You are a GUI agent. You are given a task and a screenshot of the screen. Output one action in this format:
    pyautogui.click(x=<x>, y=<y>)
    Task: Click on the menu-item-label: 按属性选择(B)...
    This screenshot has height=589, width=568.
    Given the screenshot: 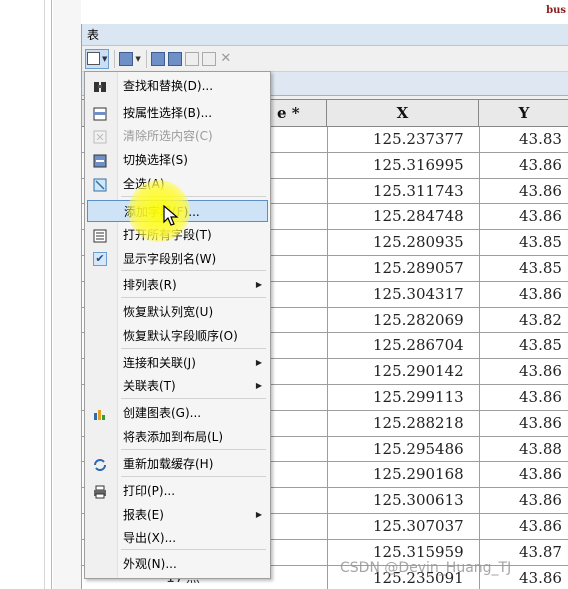 What is the action you would take?
    pyautogui.click(x=168, y=113)
    